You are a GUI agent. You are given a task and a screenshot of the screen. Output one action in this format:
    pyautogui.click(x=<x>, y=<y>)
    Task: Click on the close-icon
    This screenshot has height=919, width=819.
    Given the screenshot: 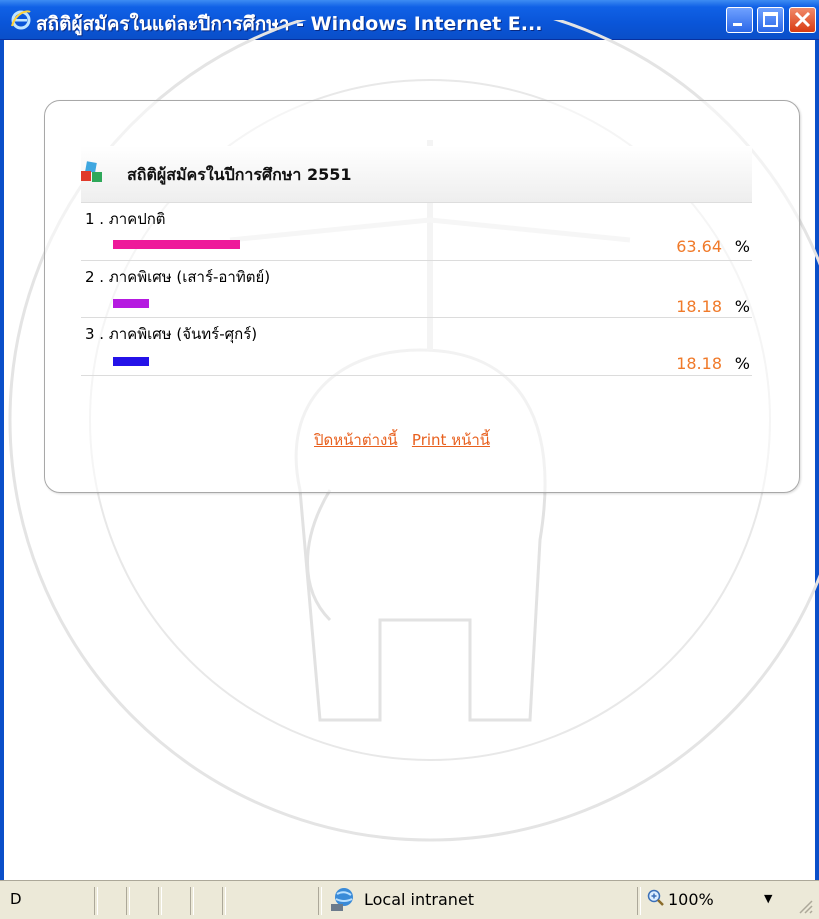 What is the action you would take?
    pyautogui.click(x=802, y=19)
    